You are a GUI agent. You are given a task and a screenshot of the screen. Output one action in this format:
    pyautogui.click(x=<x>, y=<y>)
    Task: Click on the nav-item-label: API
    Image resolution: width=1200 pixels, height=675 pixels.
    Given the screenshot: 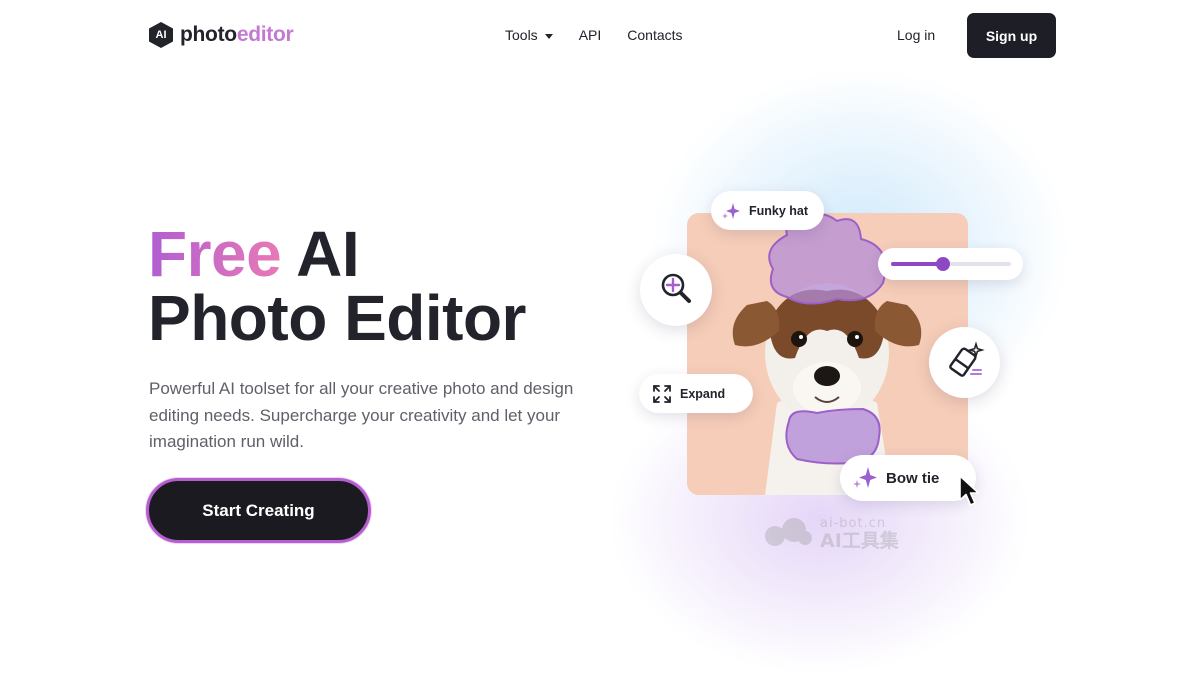 What is the action you would take?
    pyautogui.click(x=590, y=35)
    